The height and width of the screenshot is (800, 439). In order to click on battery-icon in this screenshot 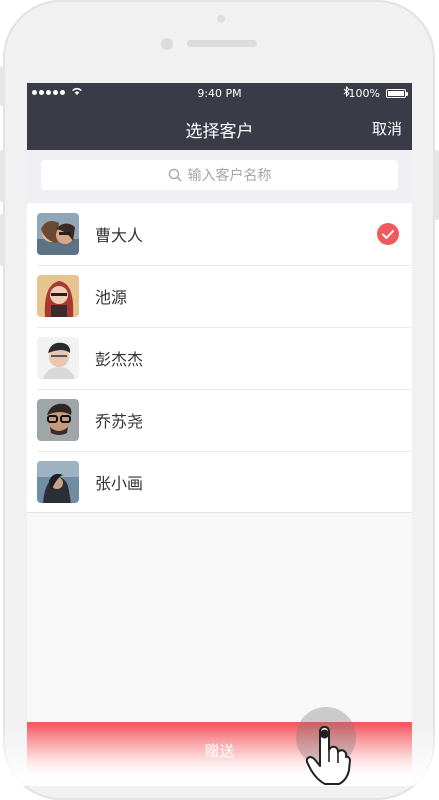, I will do `click(397, 93)`.